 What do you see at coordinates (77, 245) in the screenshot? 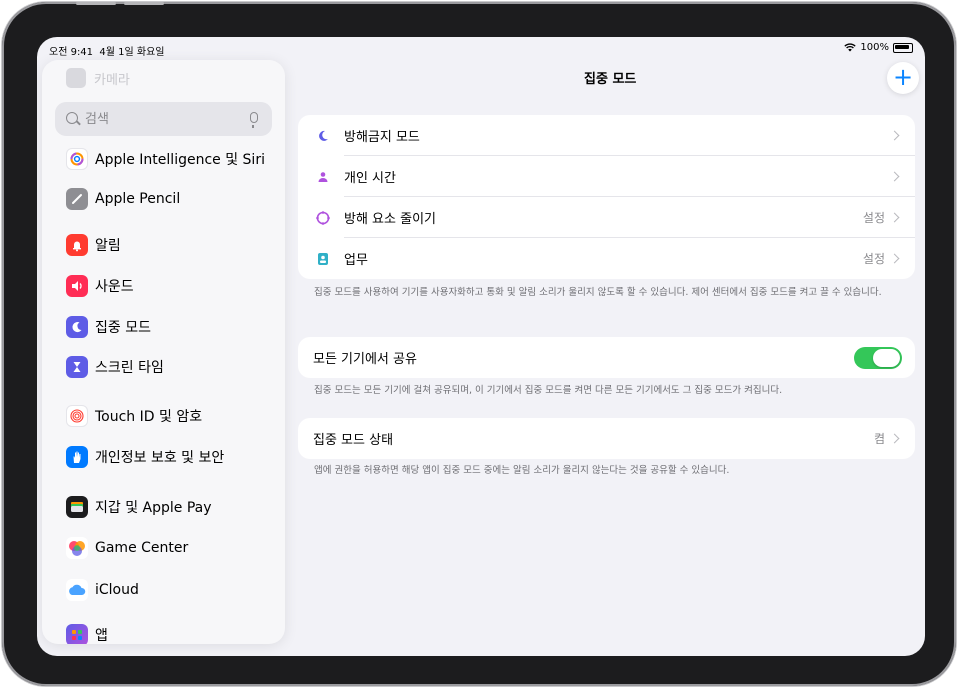
I see `bell-icon` at bounding box center [77, 245].